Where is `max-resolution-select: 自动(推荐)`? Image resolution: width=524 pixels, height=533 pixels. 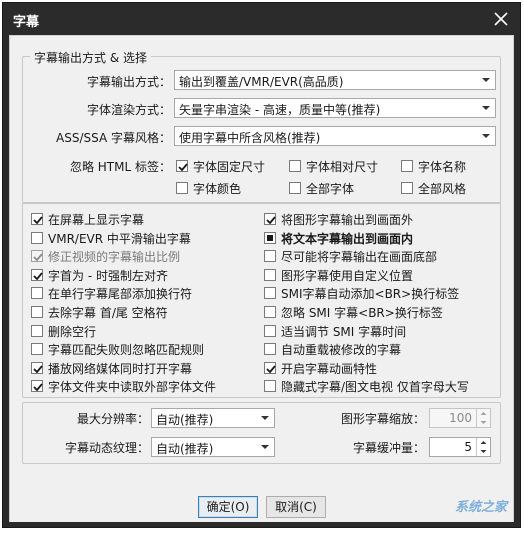
max-resolution-select: 自动(推荐) is located at coordinates (213, 418).